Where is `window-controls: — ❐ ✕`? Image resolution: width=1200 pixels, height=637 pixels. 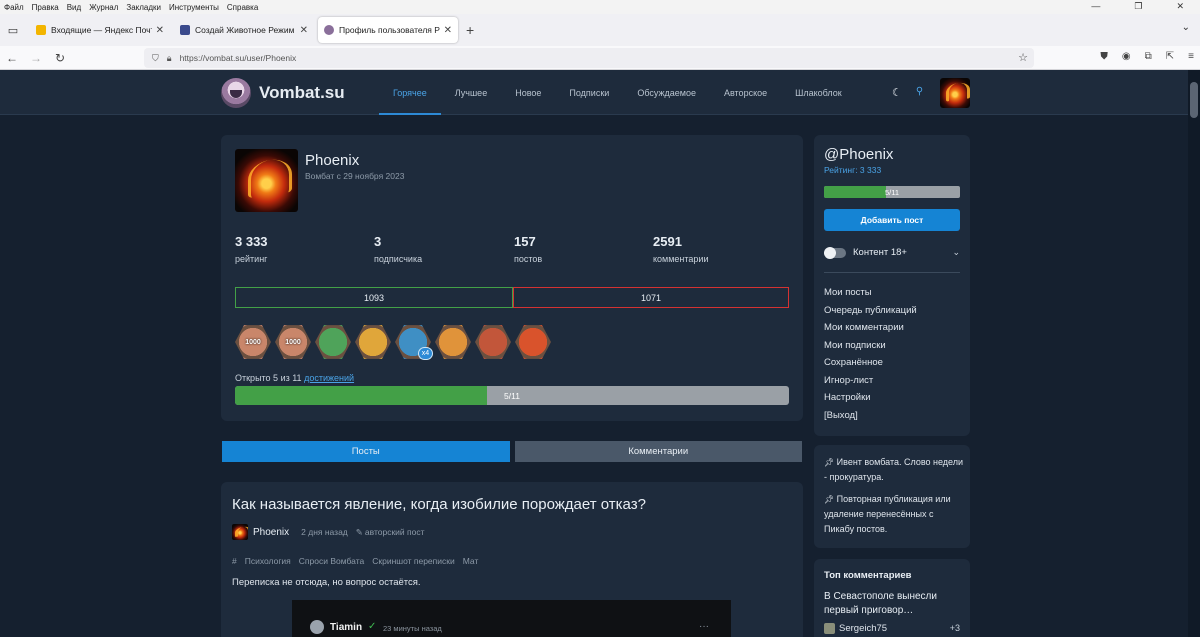 window-controls: — ❐ ✕ is located at coordinates (1141, 6).